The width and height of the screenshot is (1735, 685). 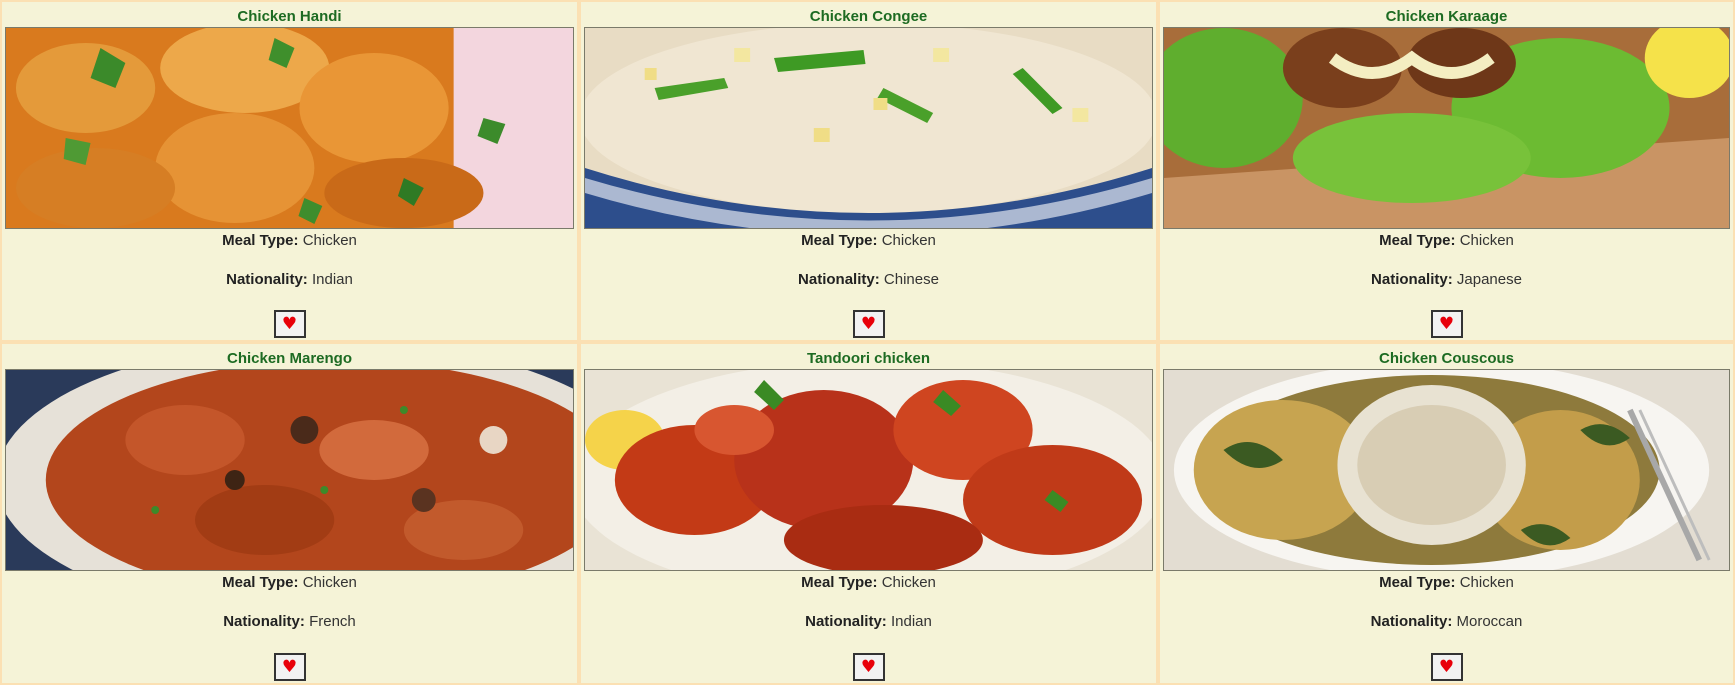 I want to click on nationality-value: French, so click(x=332, y=621).